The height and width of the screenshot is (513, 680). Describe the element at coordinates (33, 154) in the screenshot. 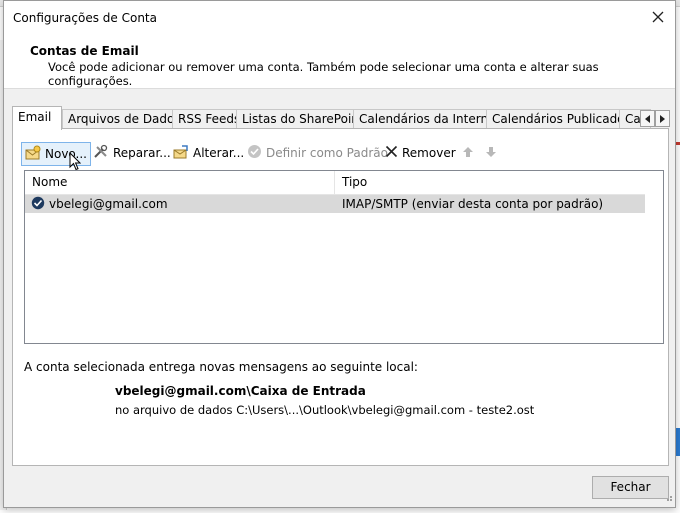

I see `new-account-icon` at that location.